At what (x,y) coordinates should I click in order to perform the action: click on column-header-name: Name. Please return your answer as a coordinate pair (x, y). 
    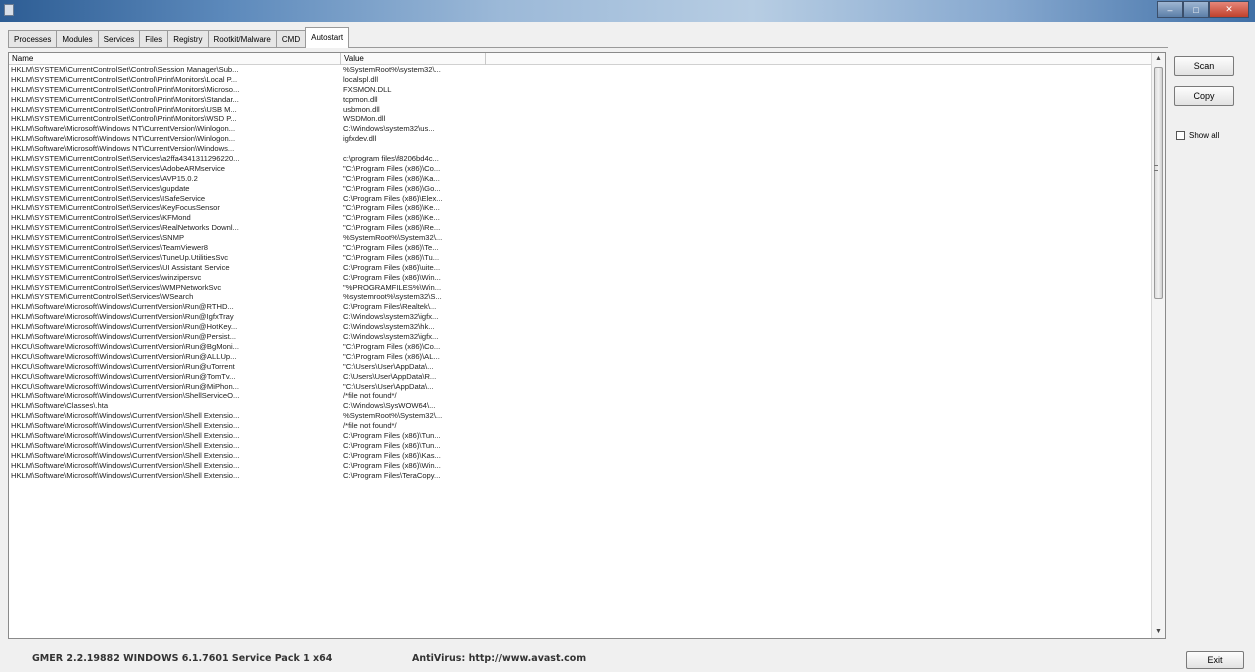
    Looking at the image, I should click on (175, 59).